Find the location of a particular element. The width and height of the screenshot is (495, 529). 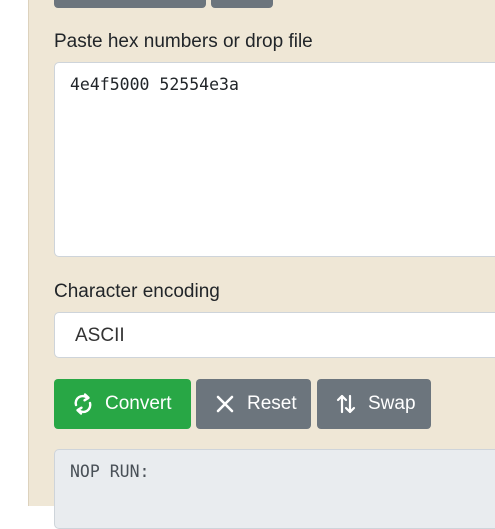

convert-button-label: Convert is located at coordinates (138, 403).